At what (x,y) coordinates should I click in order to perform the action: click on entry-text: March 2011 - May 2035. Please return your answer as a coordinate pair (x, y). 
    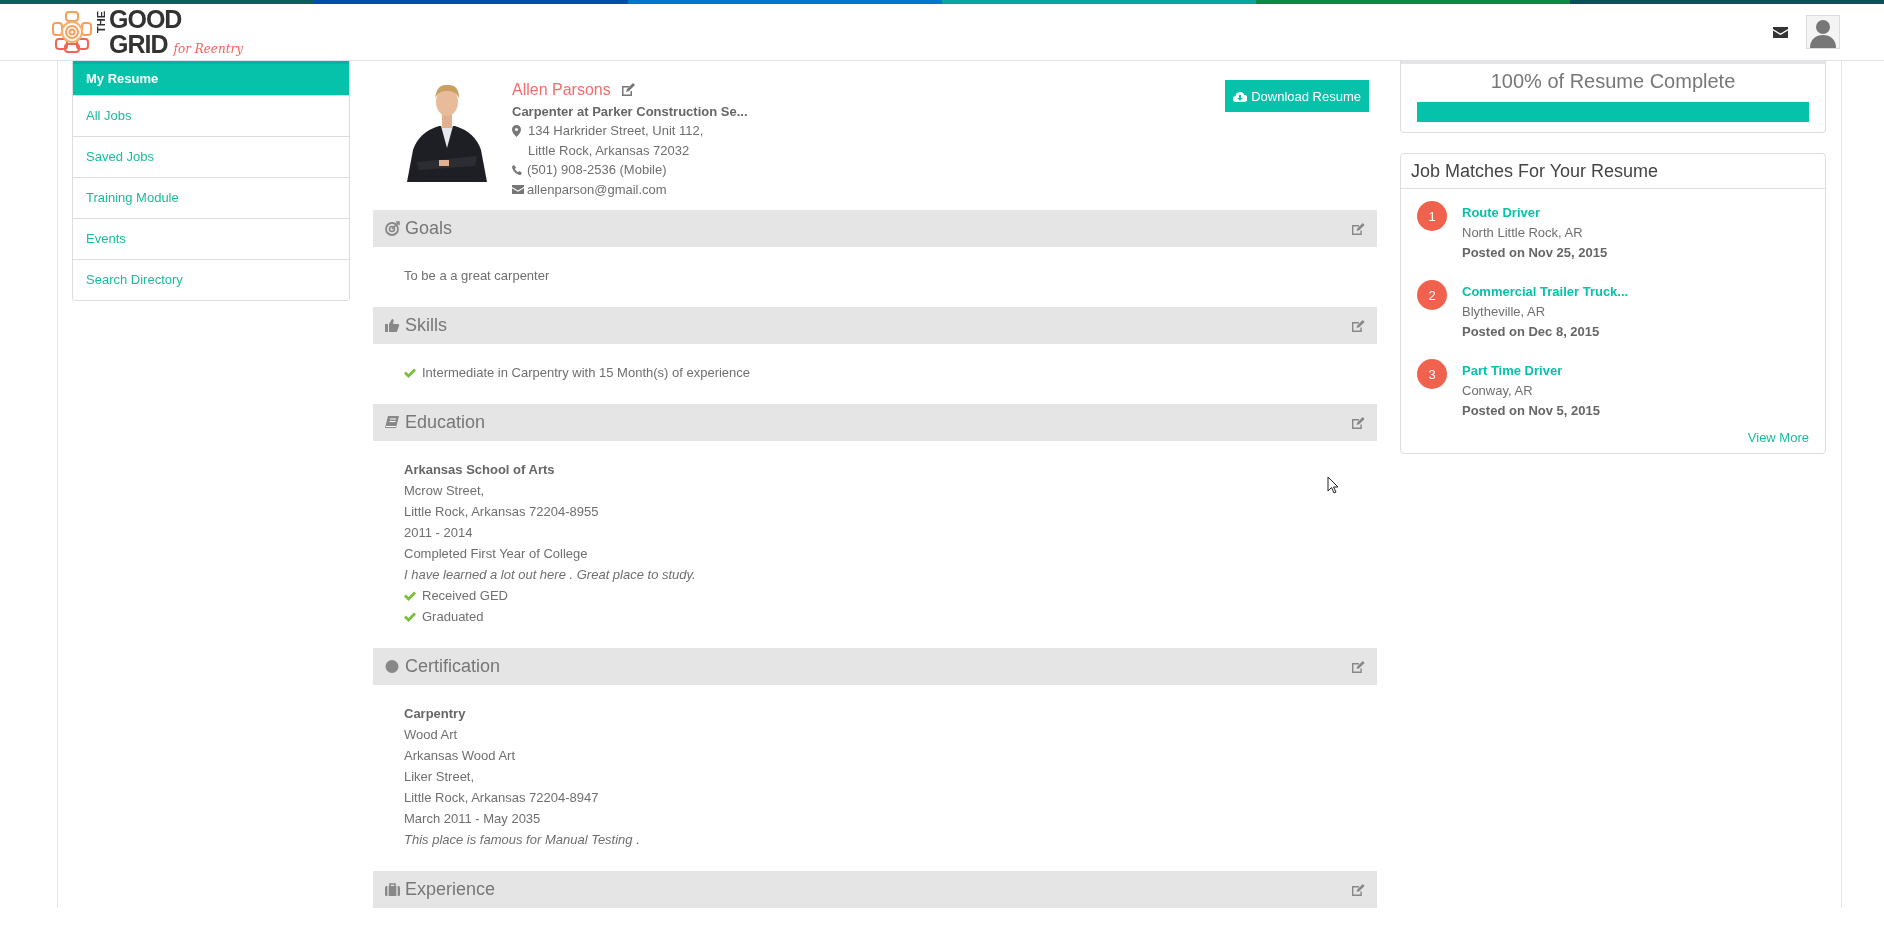
    Looking at the image, I should click on (472, 819).